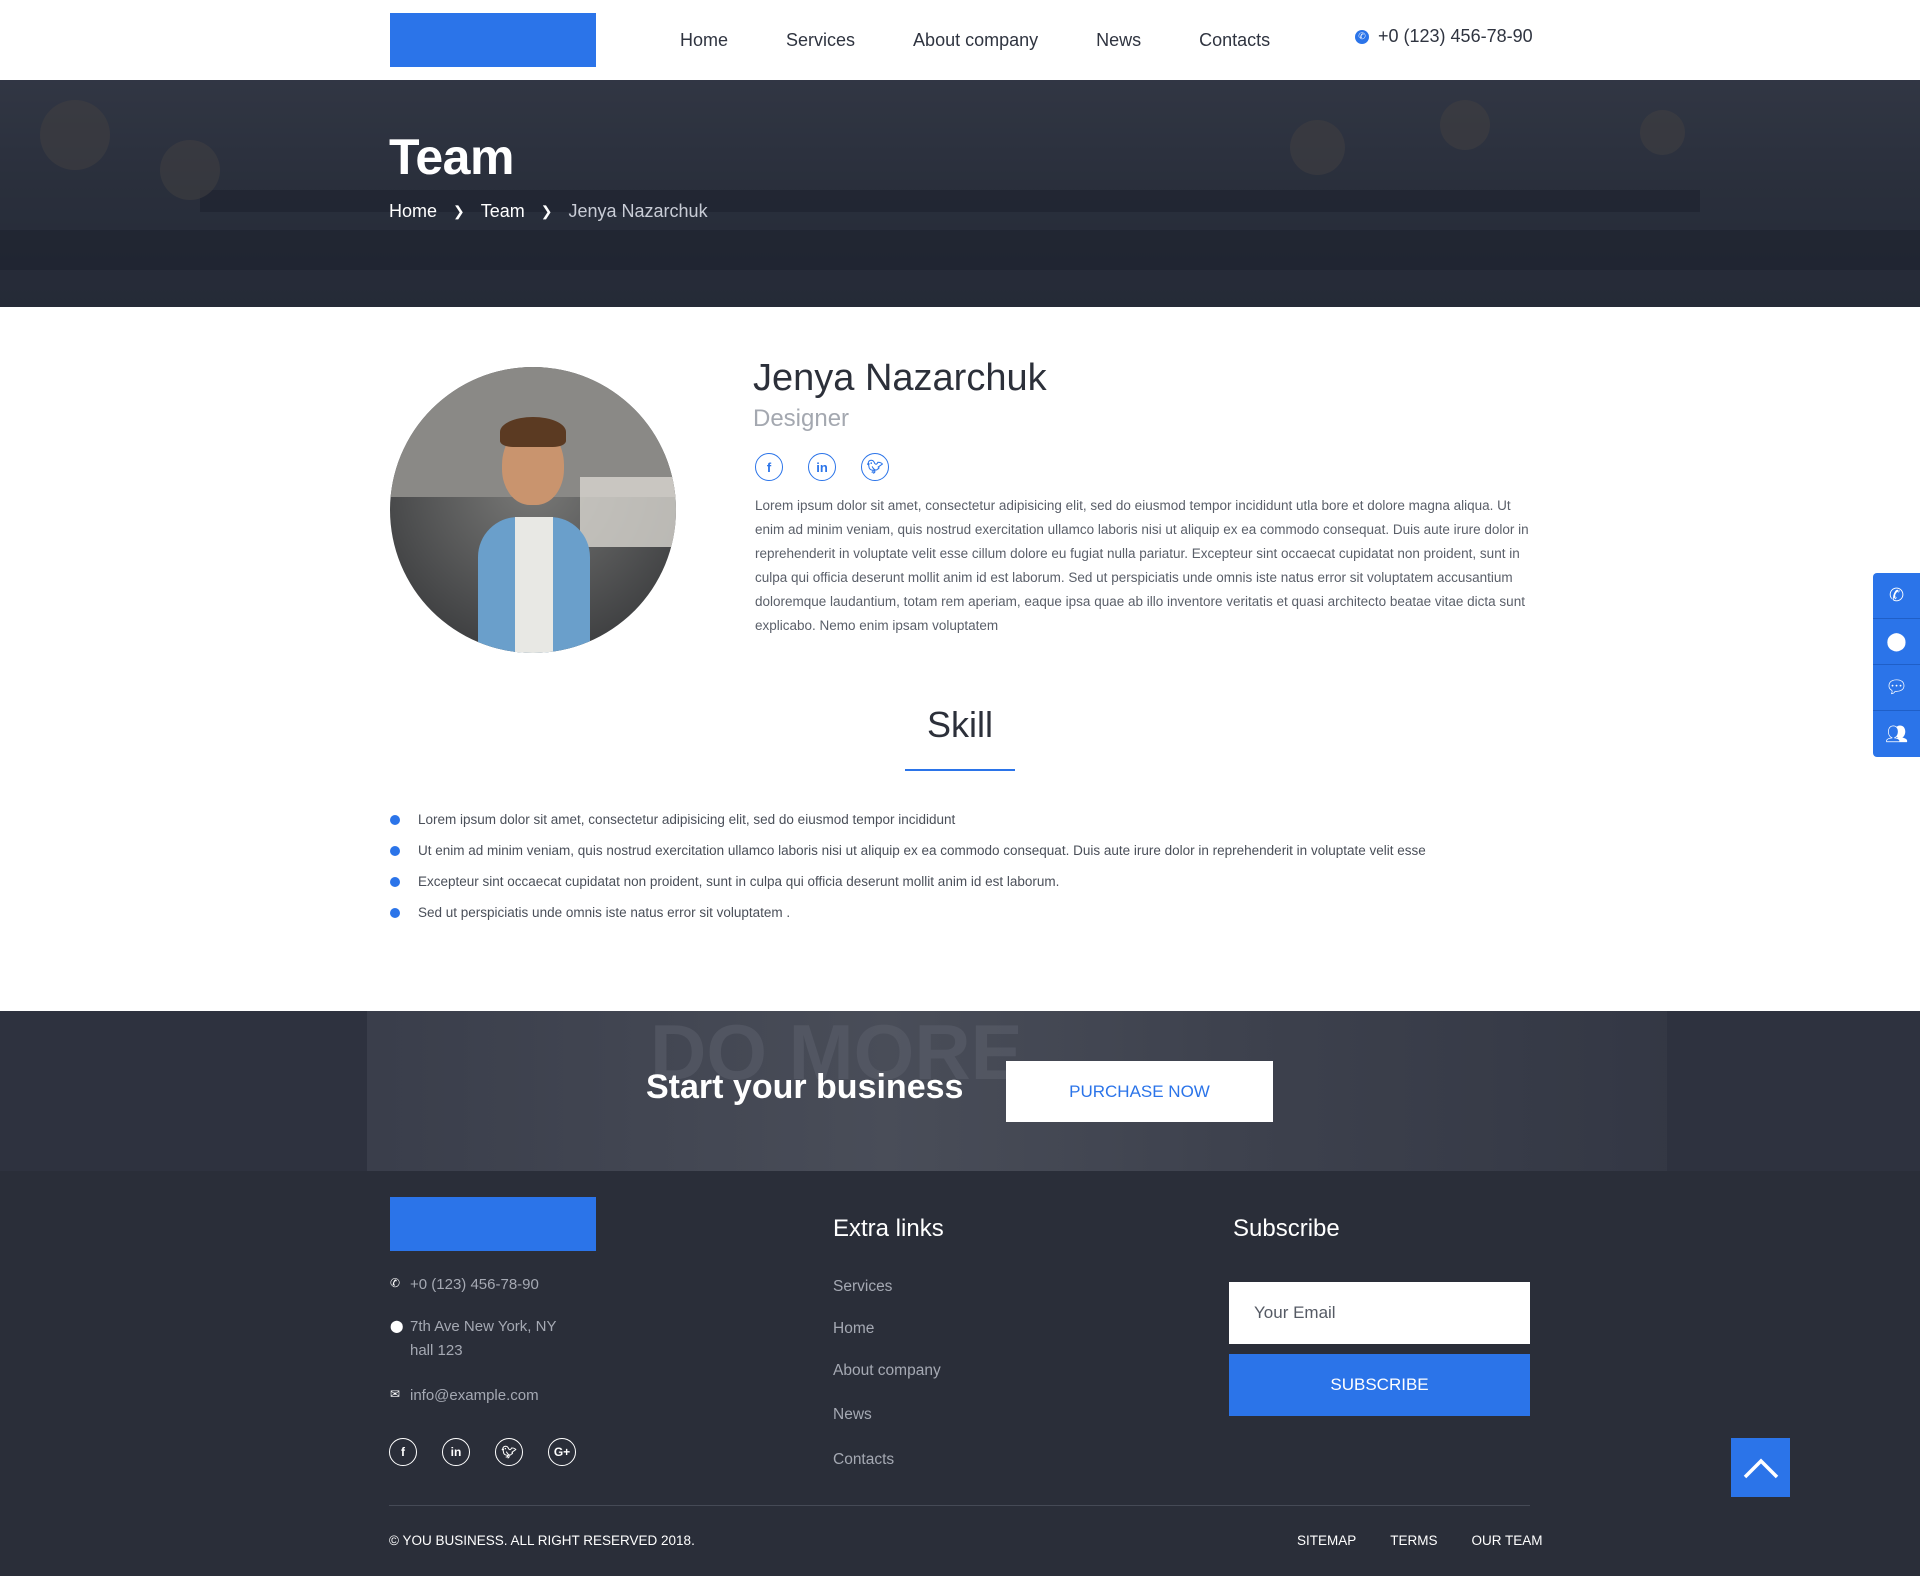 This screenshot has width=1920, height=1576. I want to click on footer-link-home: Home, so click(853, 1329).